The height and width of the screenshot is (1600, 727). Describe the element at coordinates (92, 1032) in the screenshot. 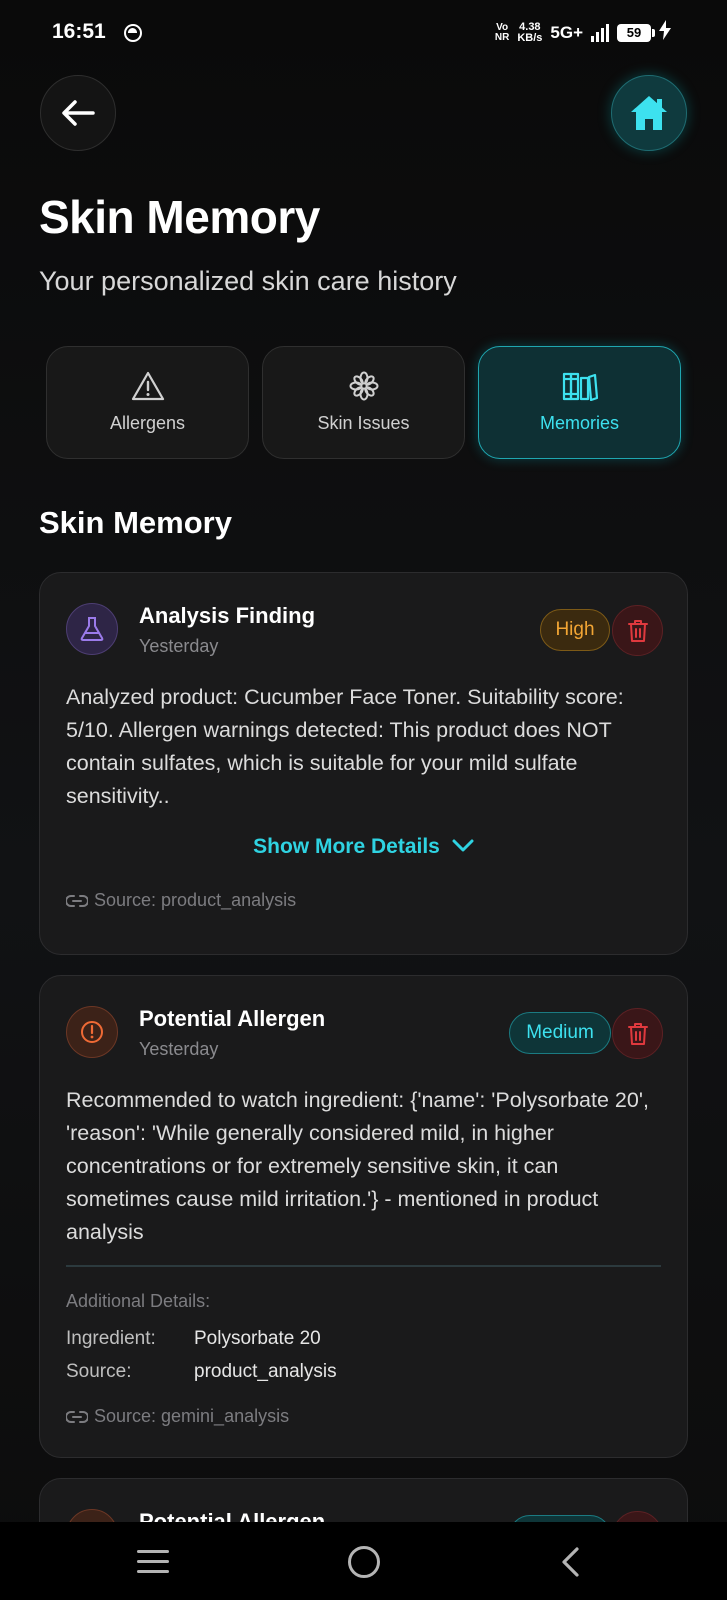

I see `alert-circle-icon` at that location.